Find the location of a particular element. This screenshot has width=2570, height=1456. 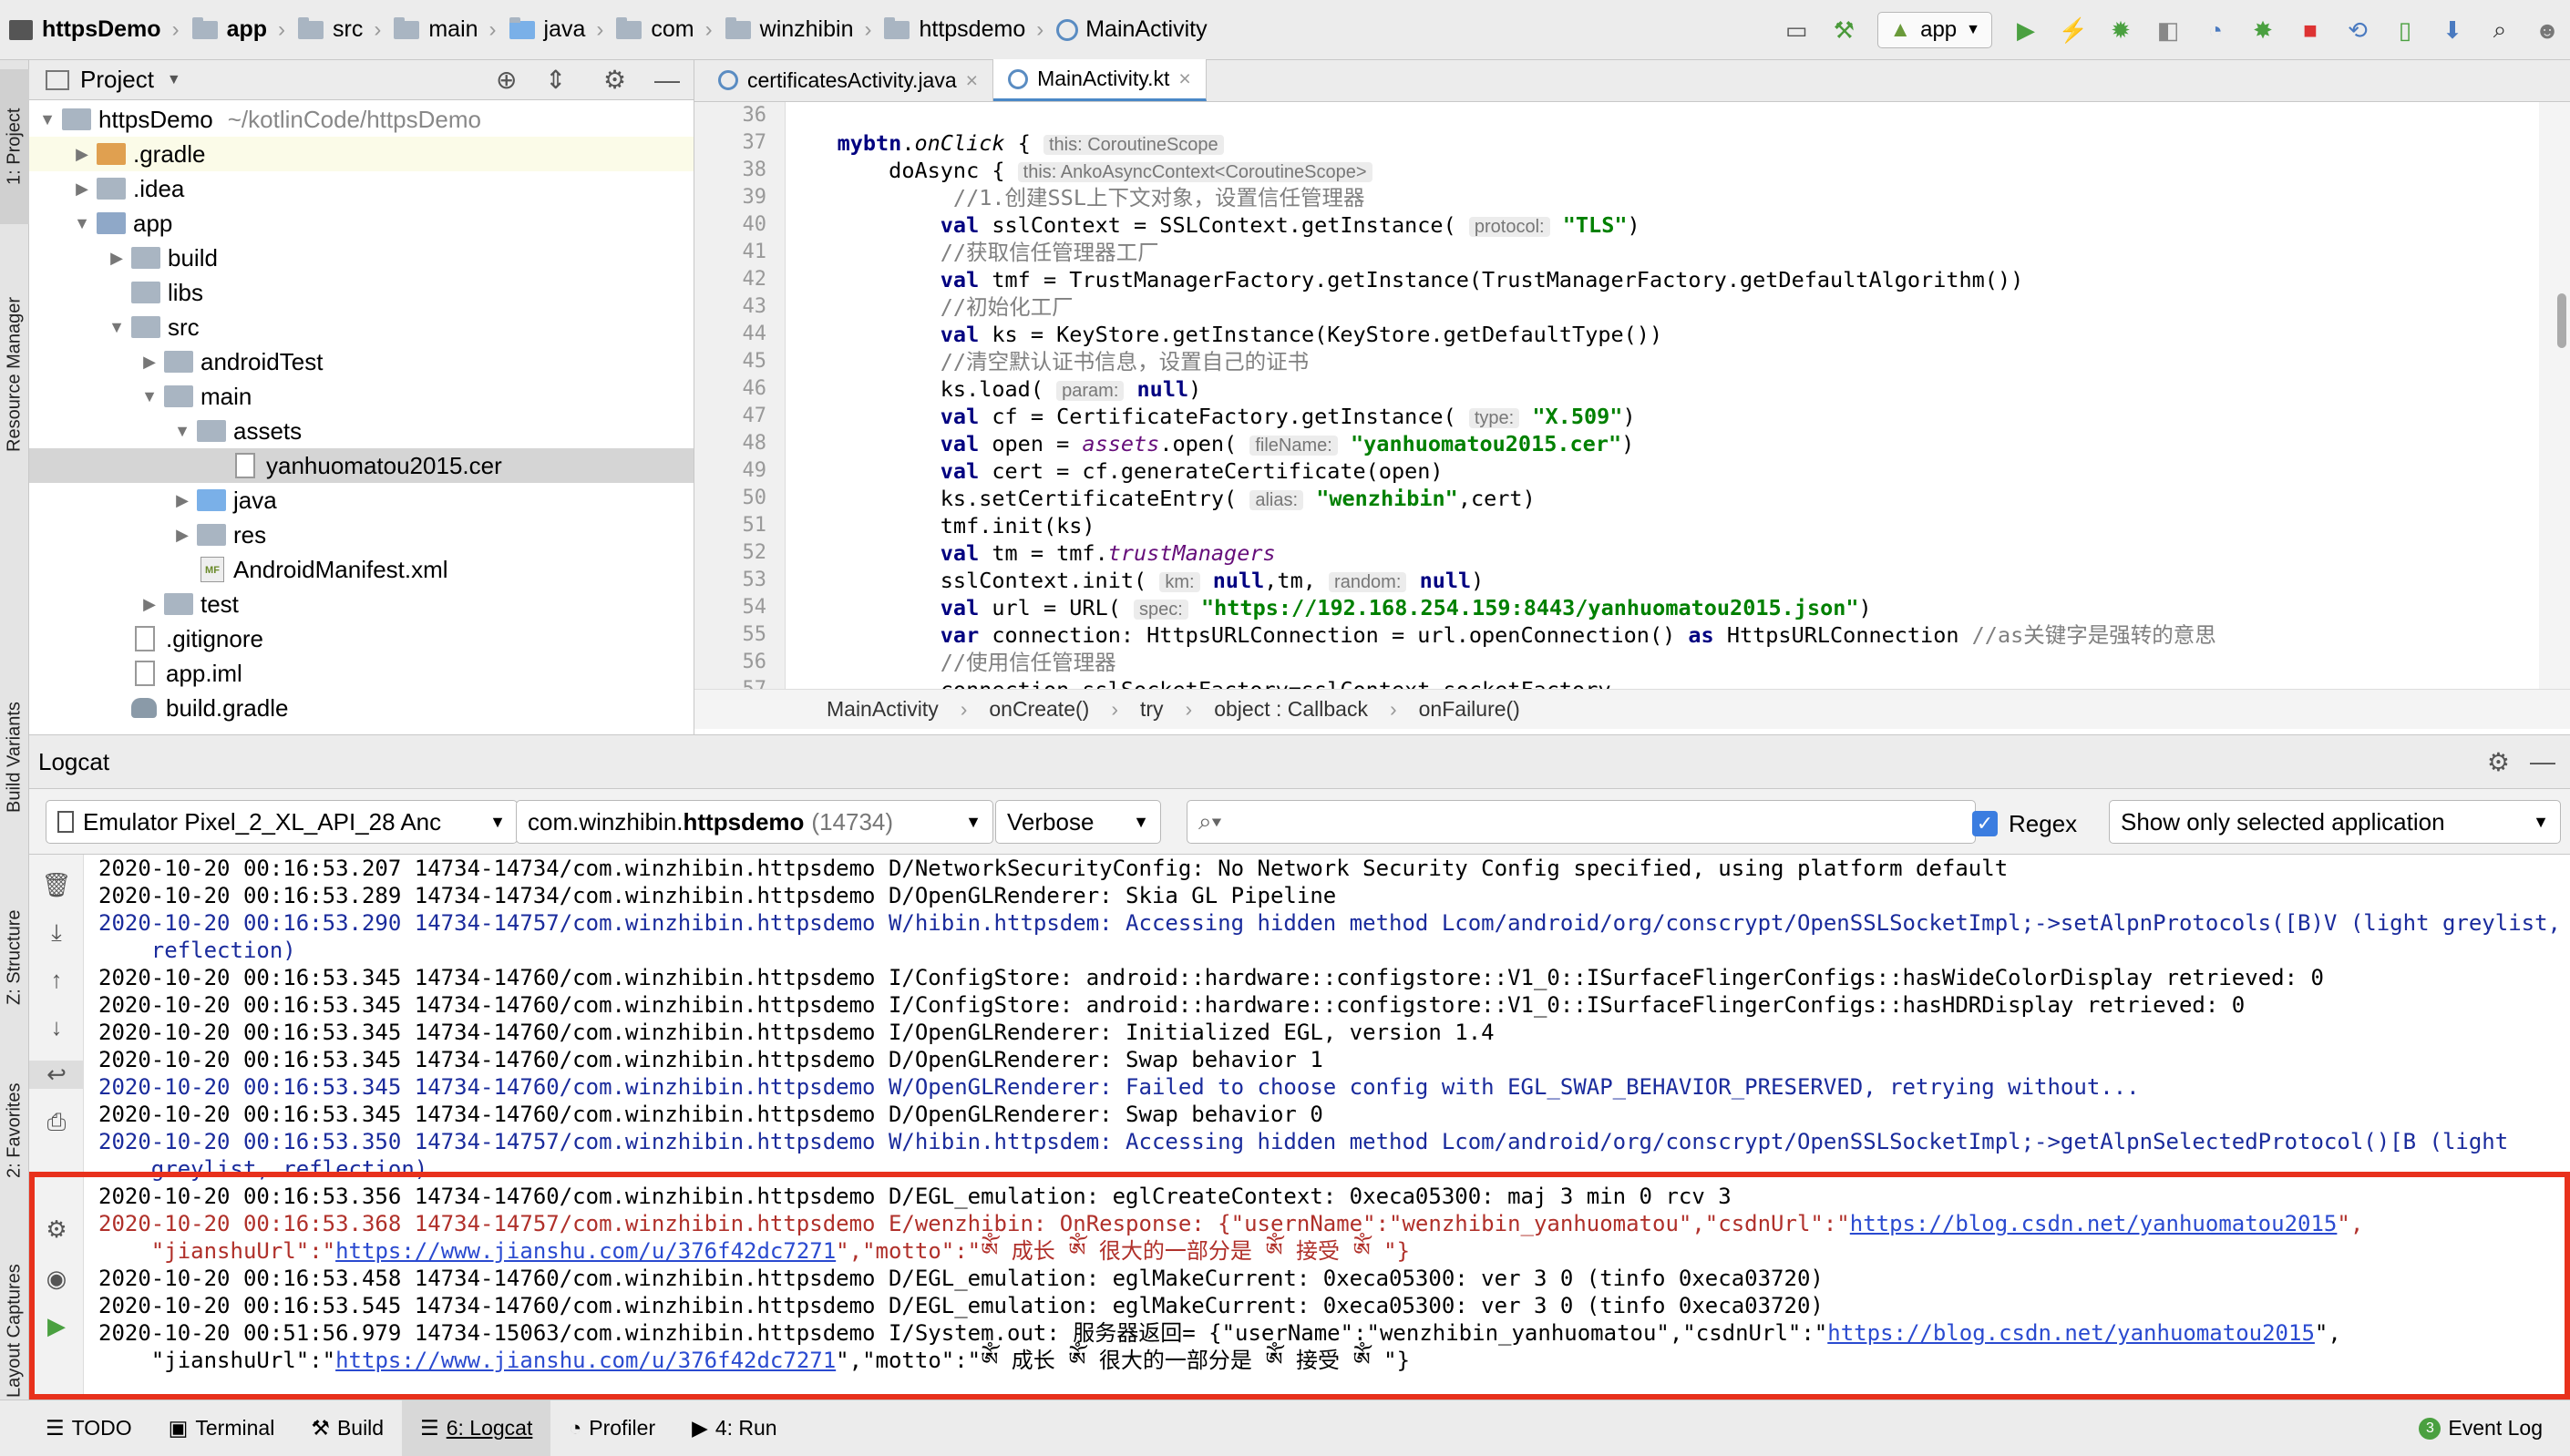

layout-icon: ▭ is located at coordinates (1797, 30).